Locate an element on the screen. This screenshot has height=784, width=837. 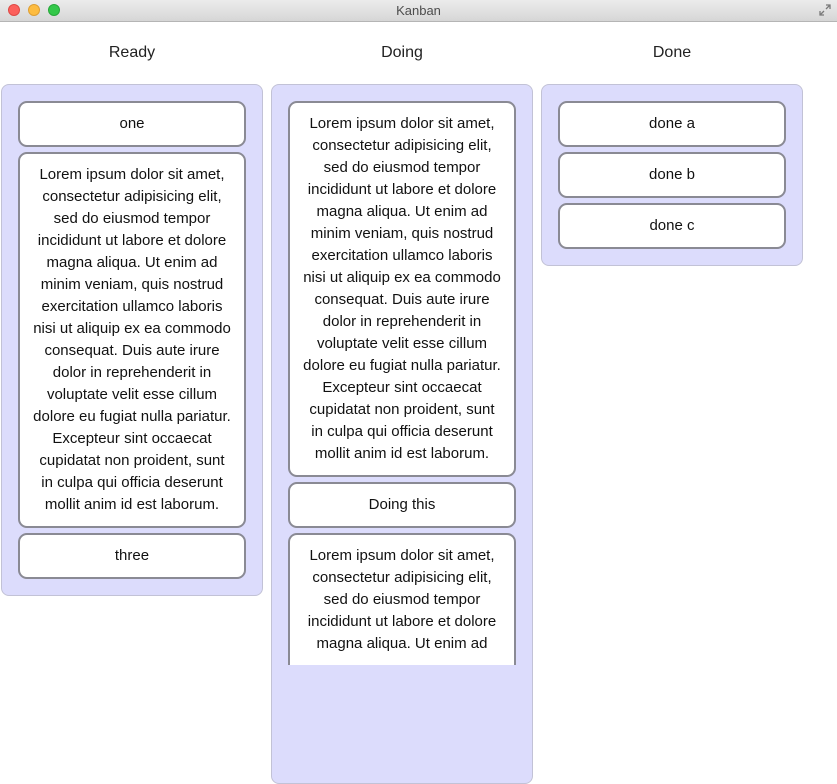
card: done a is located at coordinates (672, 124).